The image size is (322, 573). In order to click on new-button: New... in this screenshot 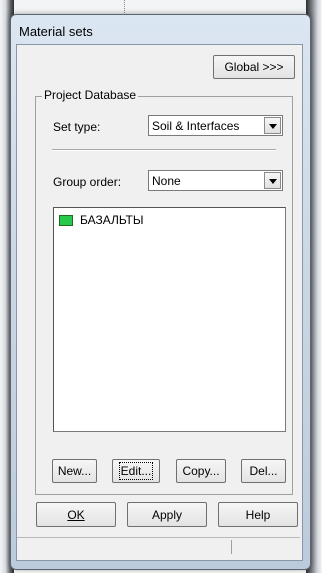, I will do `click(74, 471)`.